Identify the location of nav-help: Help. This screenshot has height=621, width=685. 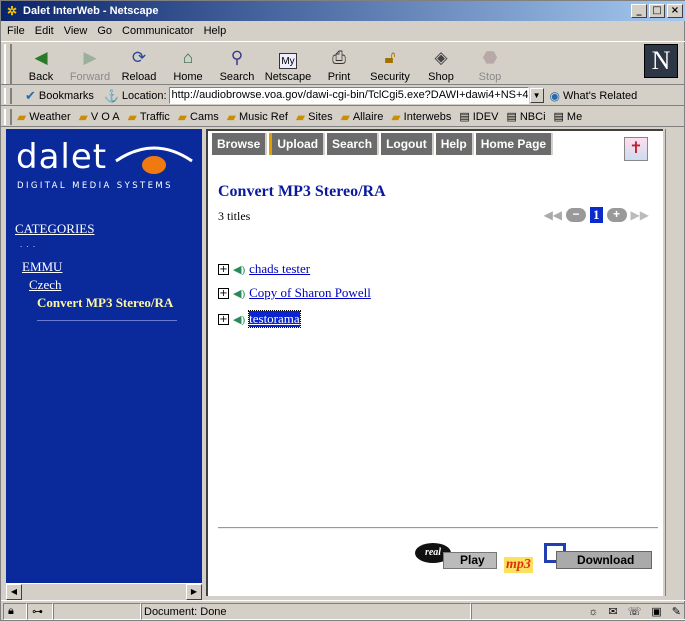
(454, 144).